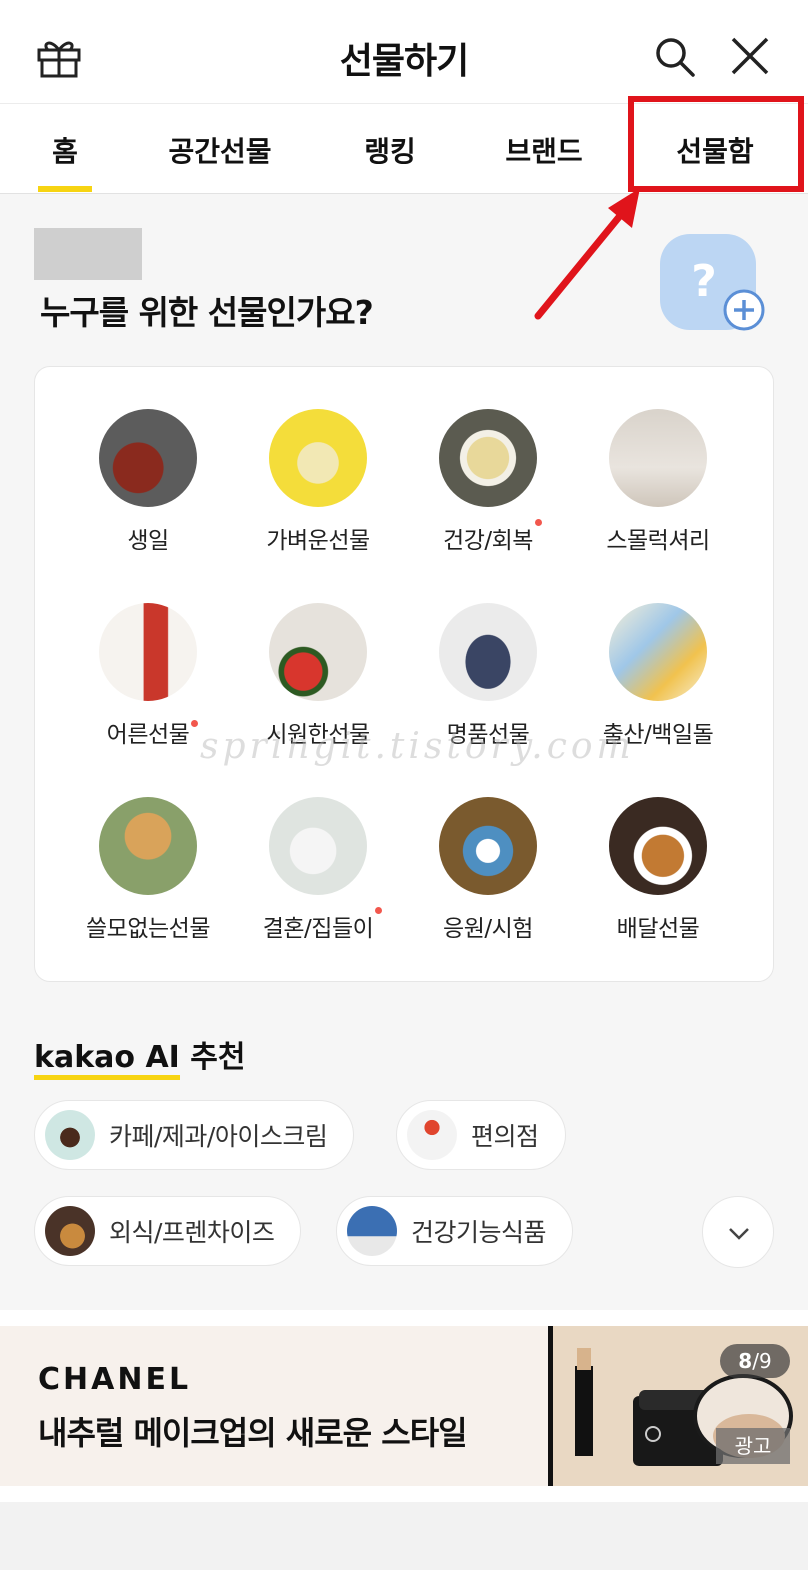  I want to click on health-food-icon, so click(372, 1231).